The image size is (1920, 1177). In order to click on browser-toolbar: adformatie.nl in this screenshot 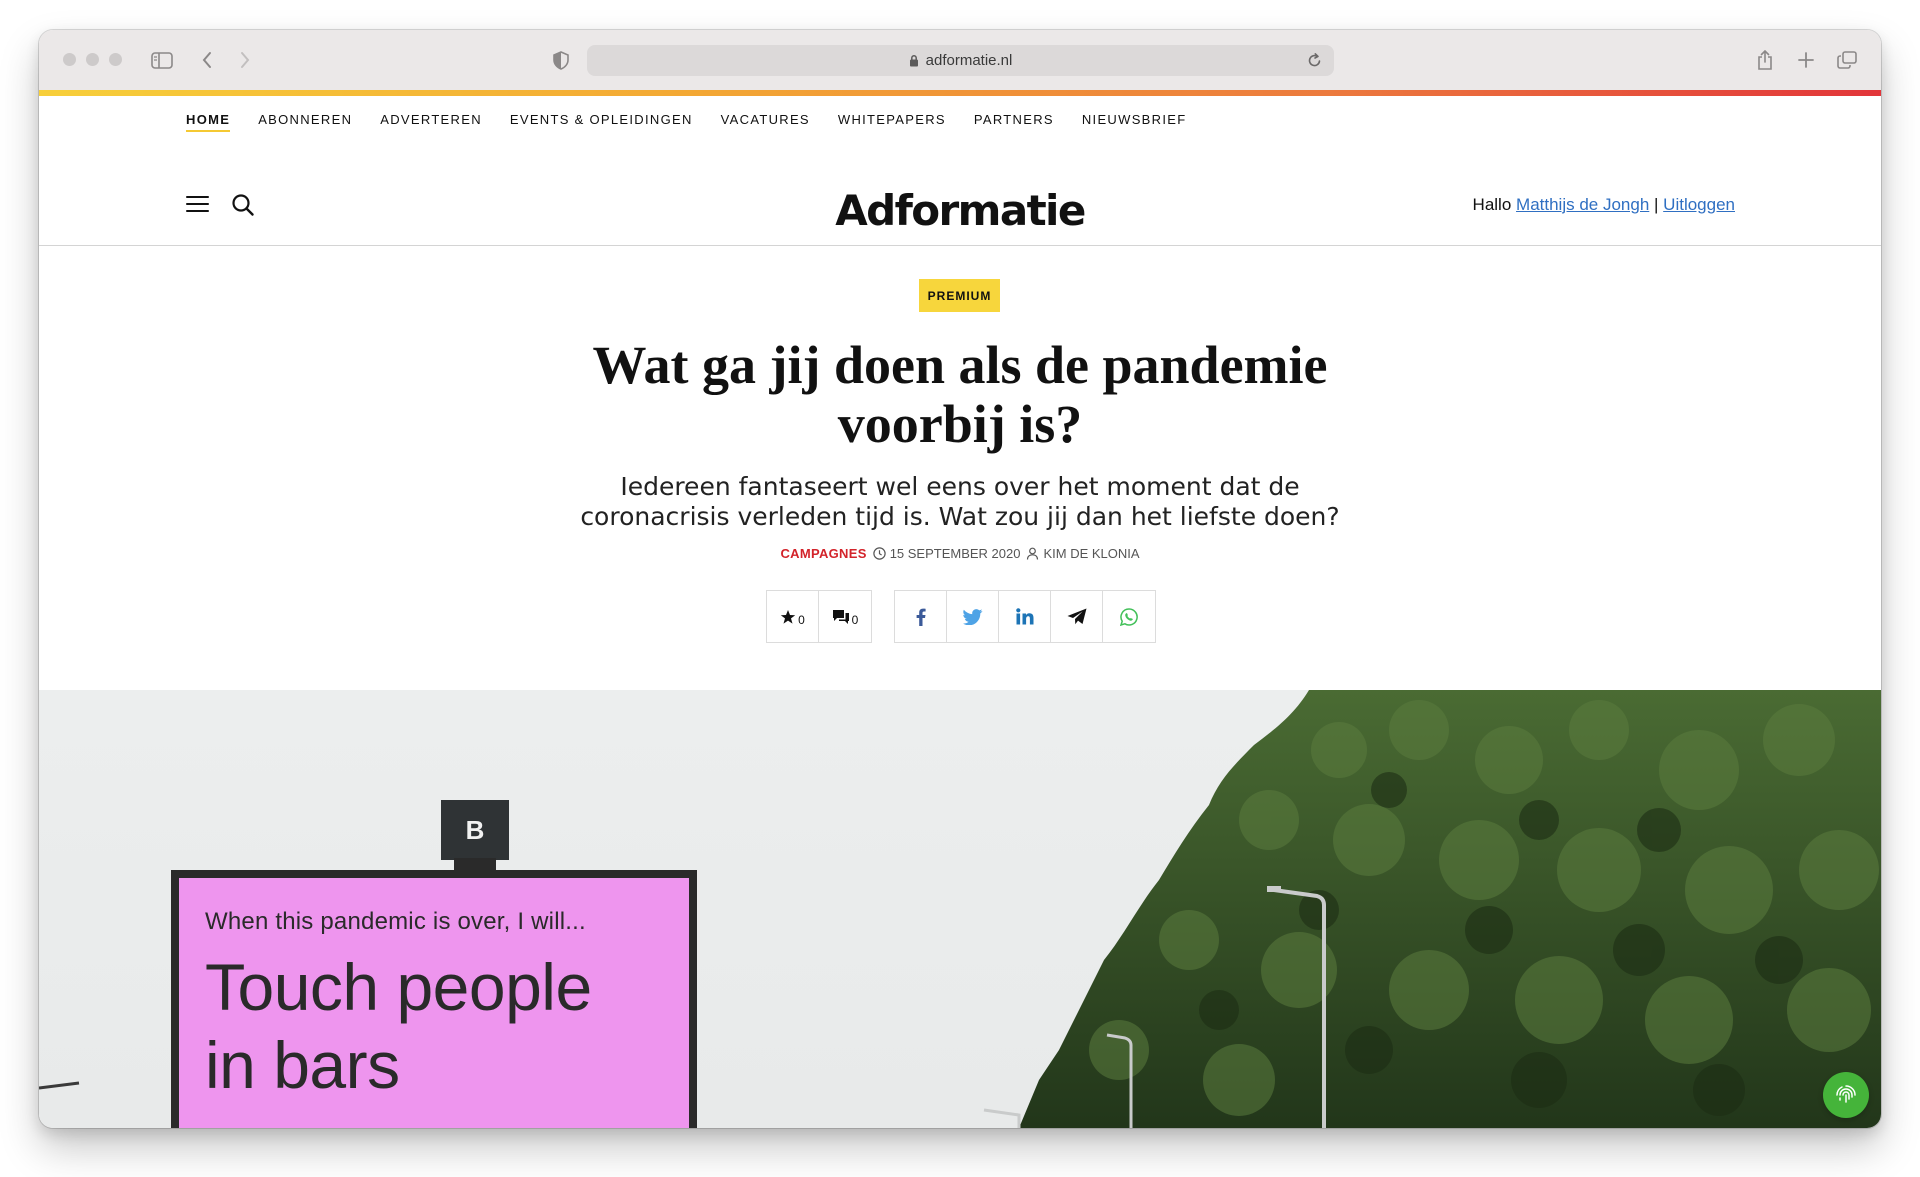, I will do `click(960, 60)`.